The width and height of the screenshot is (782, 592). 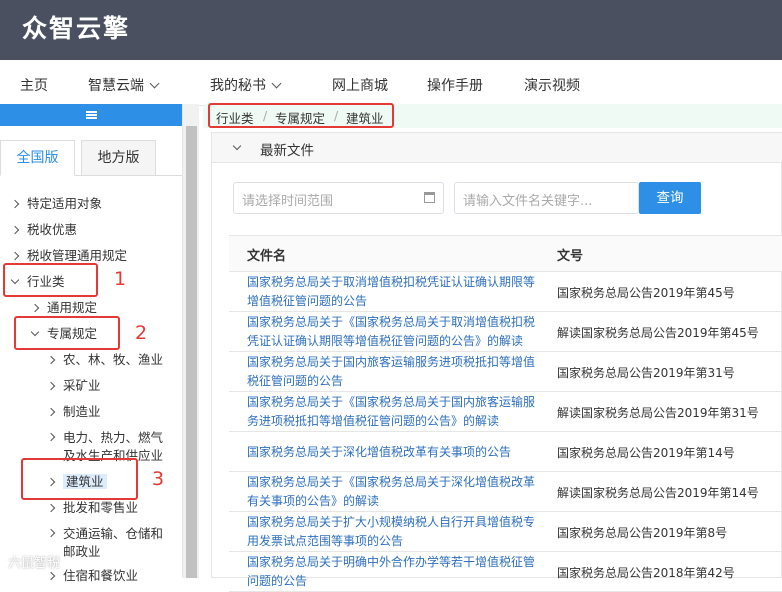 I want to click on table-row: 国家税务总局关于深化增值税改革有关事项的公告 国家税务总局公告2019年第14号, so click(x=505, y=452).